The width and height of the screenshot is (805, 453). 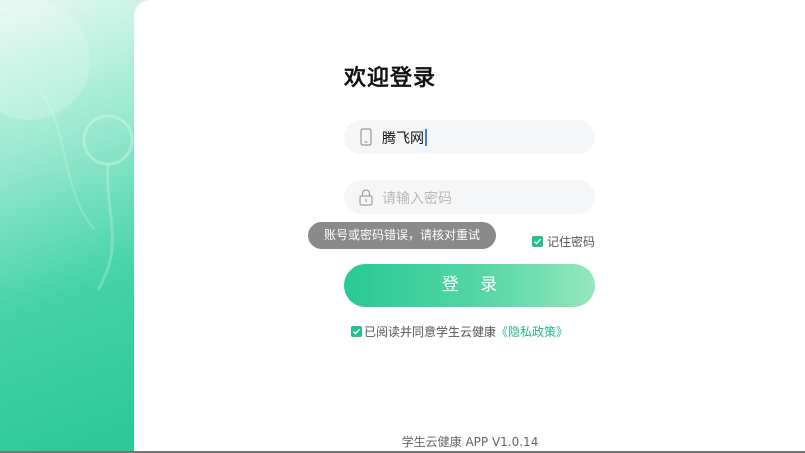 What do you see at coordinates (571, 242) in the screenshot?
I see `remember-password-label: 记住密码` at bounding box center [571, 242].